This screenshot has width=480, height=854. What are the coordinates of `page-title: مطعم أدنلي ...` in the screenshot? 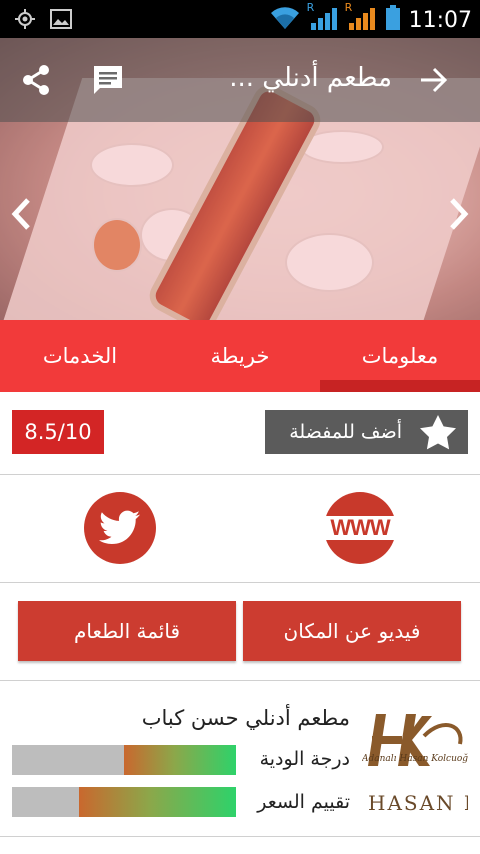 It's located at (310, 78).